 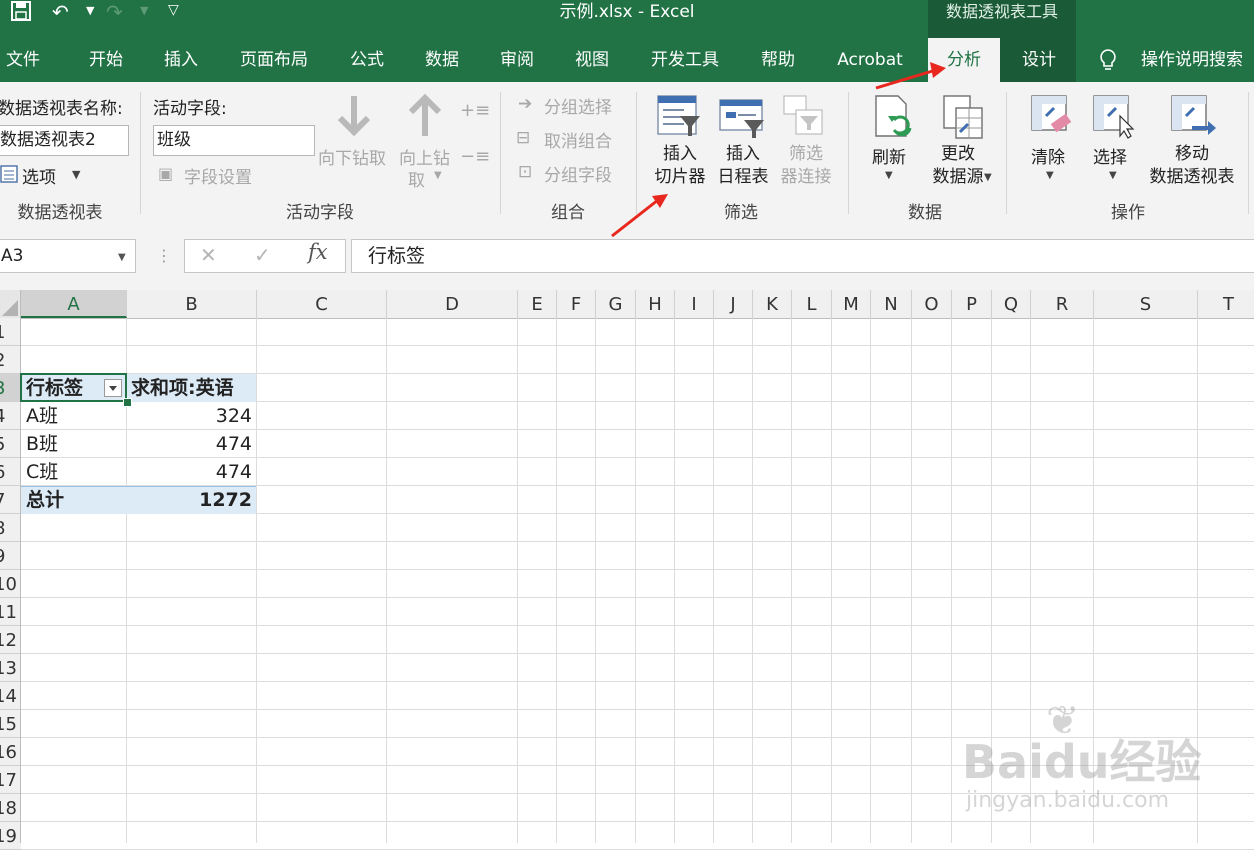 What do you see at coordinates (90, 10) in the screenshot?
I see `undo-dropdown-icon: ▼` at bounding box center [90, 10].